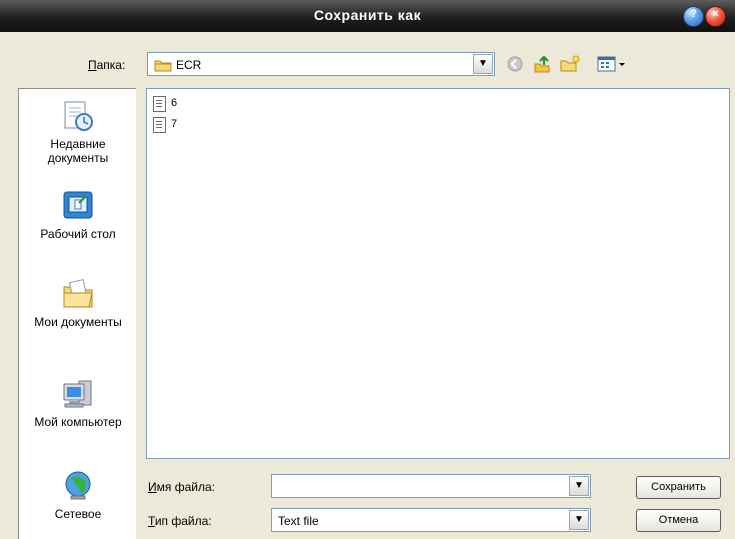  I want to click on help-icon: ?, so click(693, 14).